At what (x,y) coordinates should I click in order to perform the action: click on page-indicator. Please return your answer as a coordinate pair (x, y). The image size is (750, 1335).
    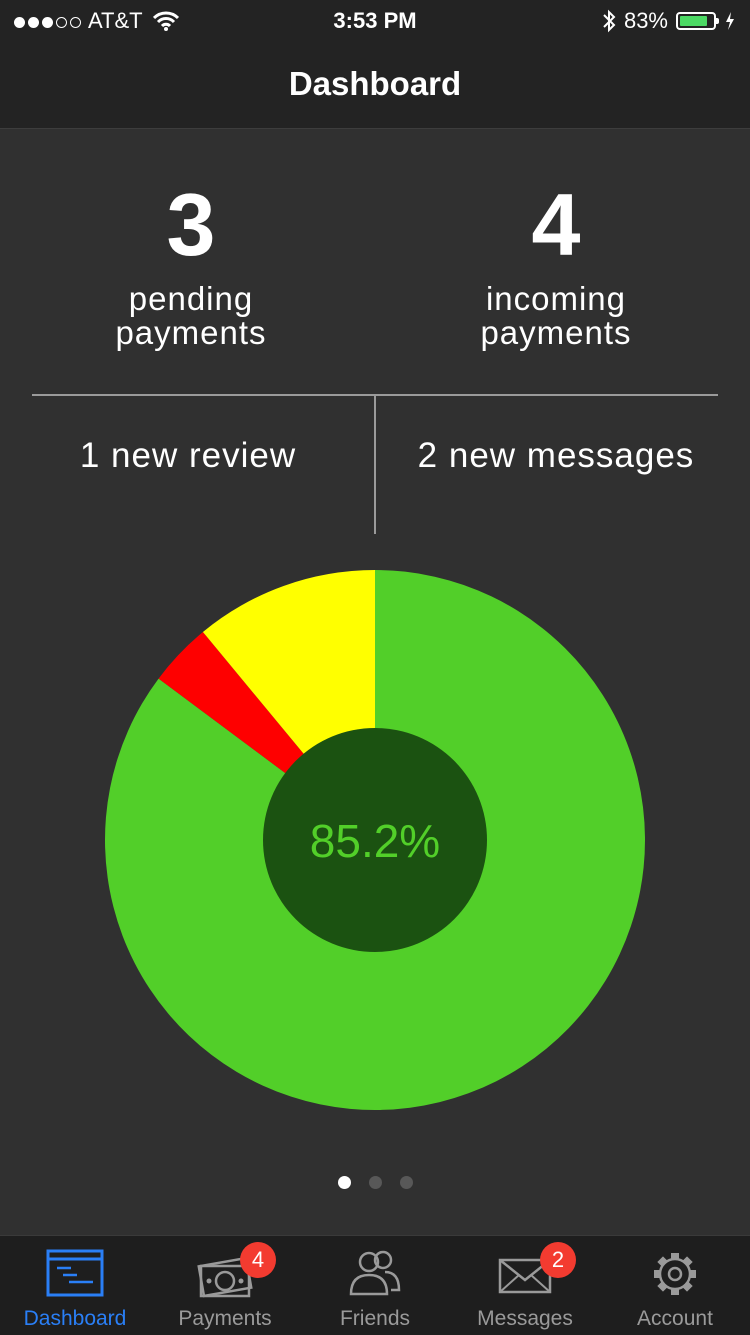
    Looking at the image, I should click on (375, 1185).